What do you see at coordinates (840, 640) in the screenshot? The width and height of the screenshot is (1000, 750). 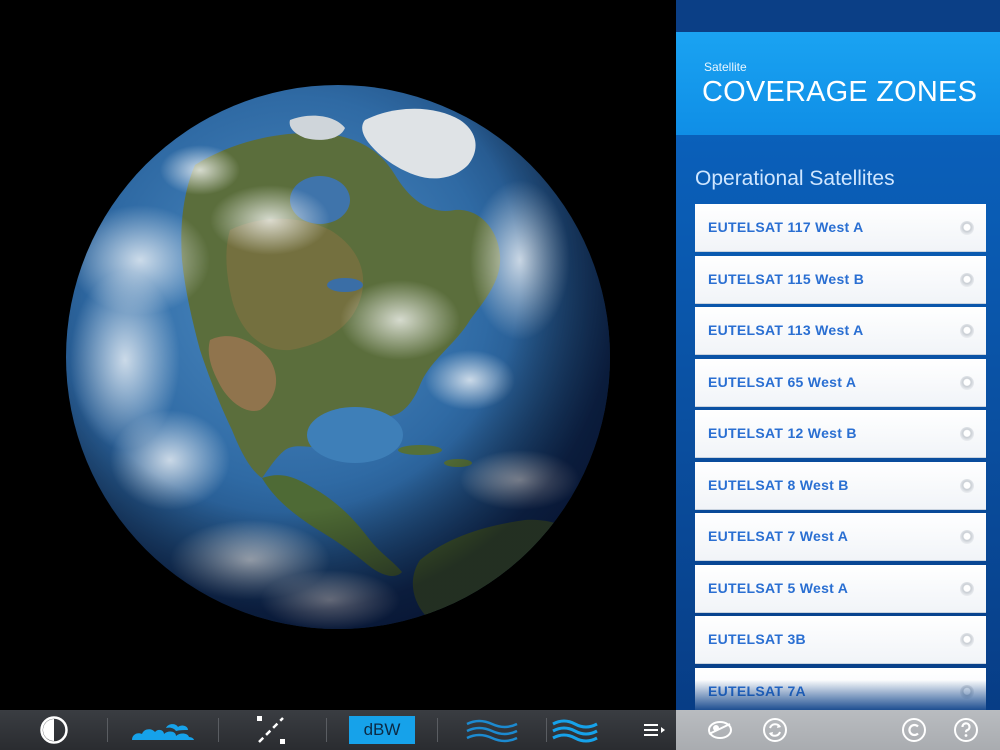 I see `satellite-item-eutelsat-3b: EUTELSAT 3B` at bounding box center [840, 640].